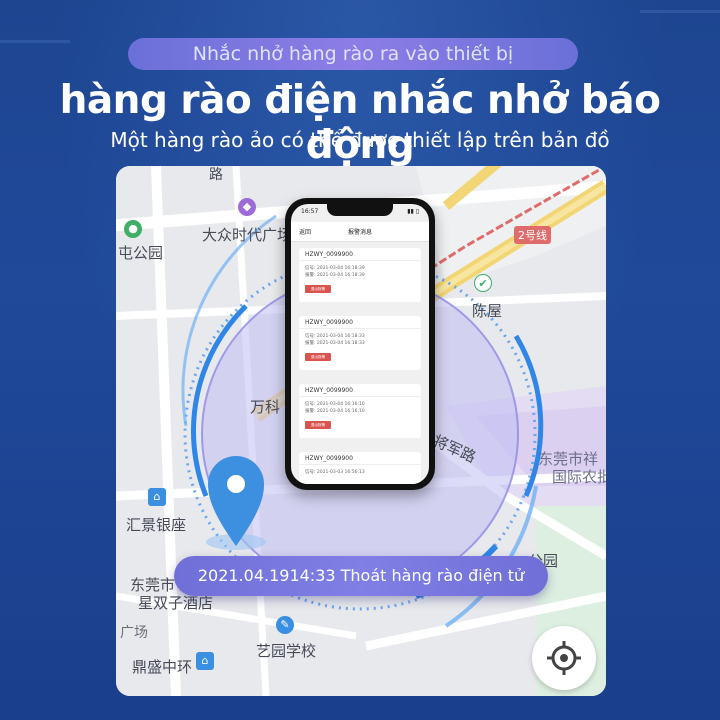 This screenshot has width=720, height=720. What do you see at coordinates (579, 477) in the screenshot?
I see `map-label-intl-farm: 国际农批` at bounding box center [579, 477].